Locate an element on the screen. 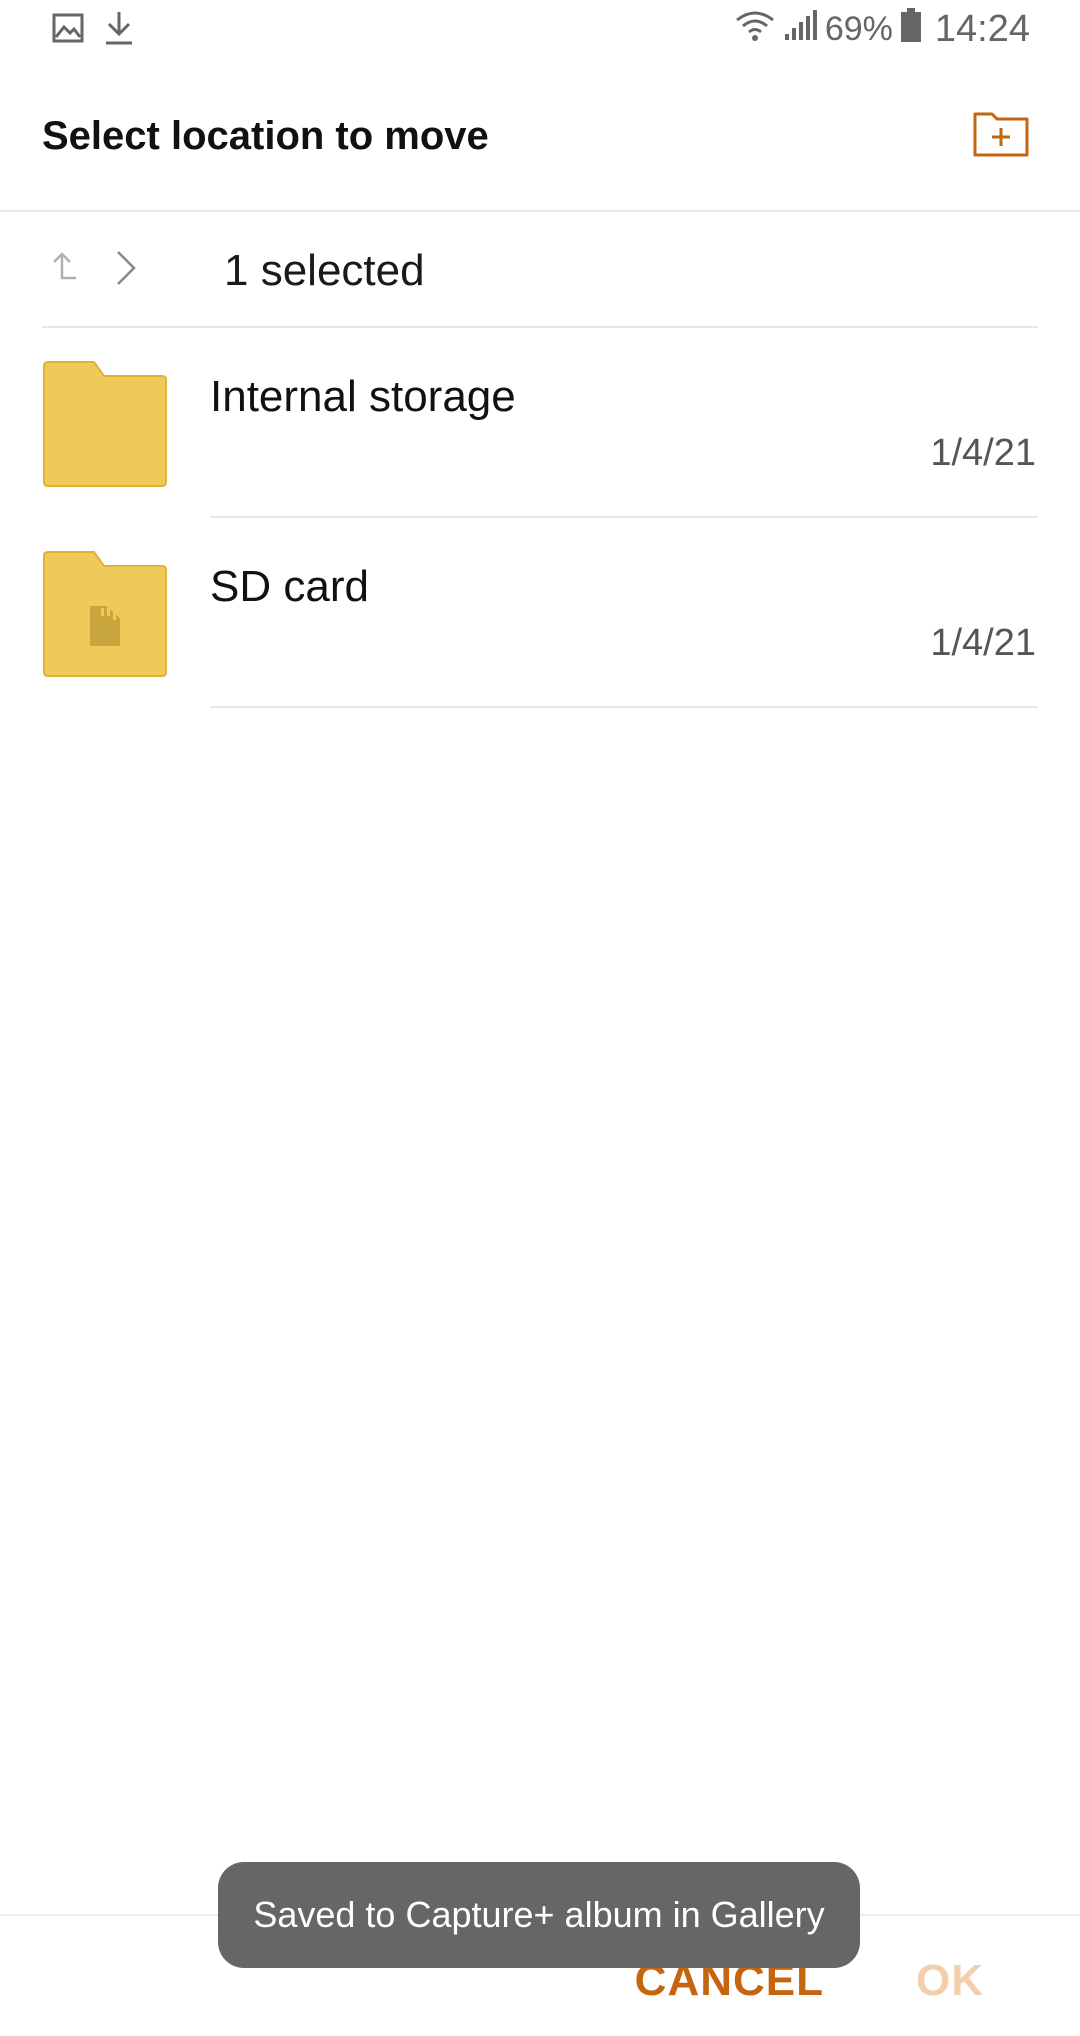 Image resolution: width=1080 pixels, height=2036 pixels. location-name: Internal storage is located at coordinates (363, 396).